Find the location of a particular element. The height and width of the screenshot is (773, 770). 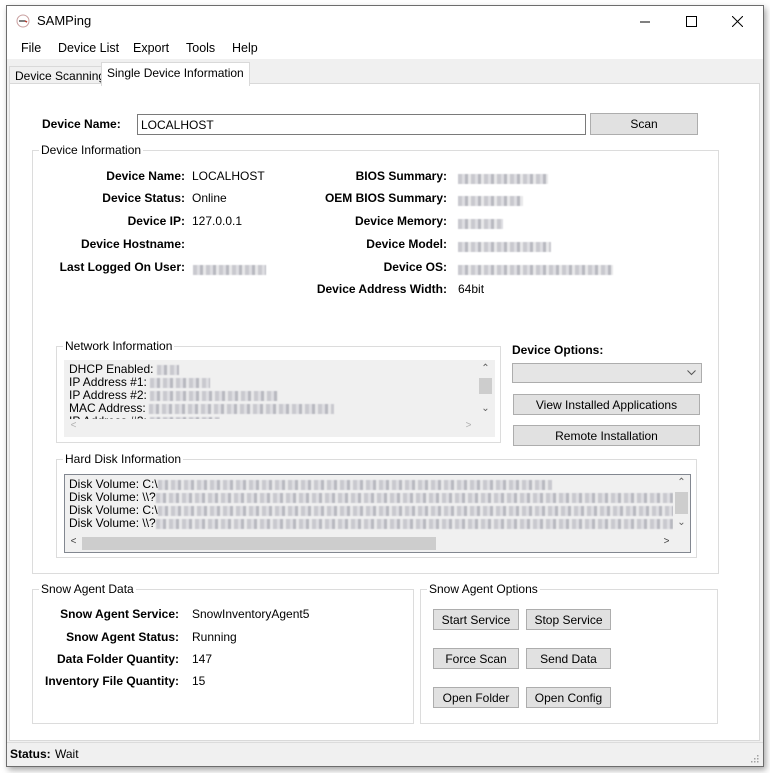

menu-device-list: Device List is located at coordinates (88, 48).